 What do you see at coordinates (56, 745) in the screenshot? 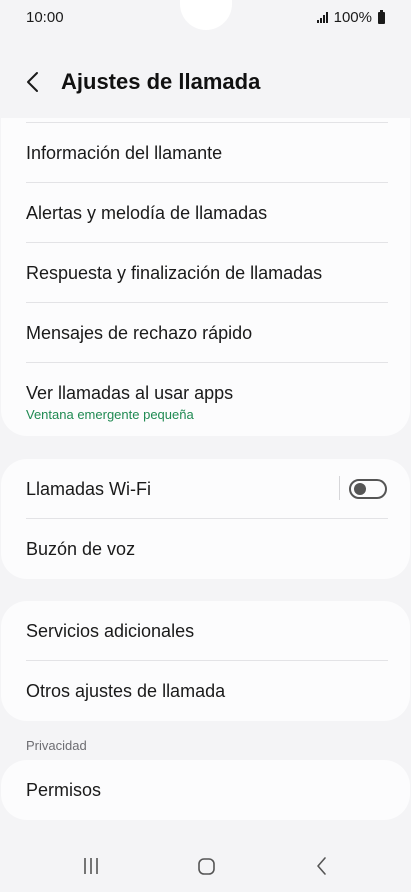
I see `privacy-section-title: Privacidad` at bounding box center [56, 745].